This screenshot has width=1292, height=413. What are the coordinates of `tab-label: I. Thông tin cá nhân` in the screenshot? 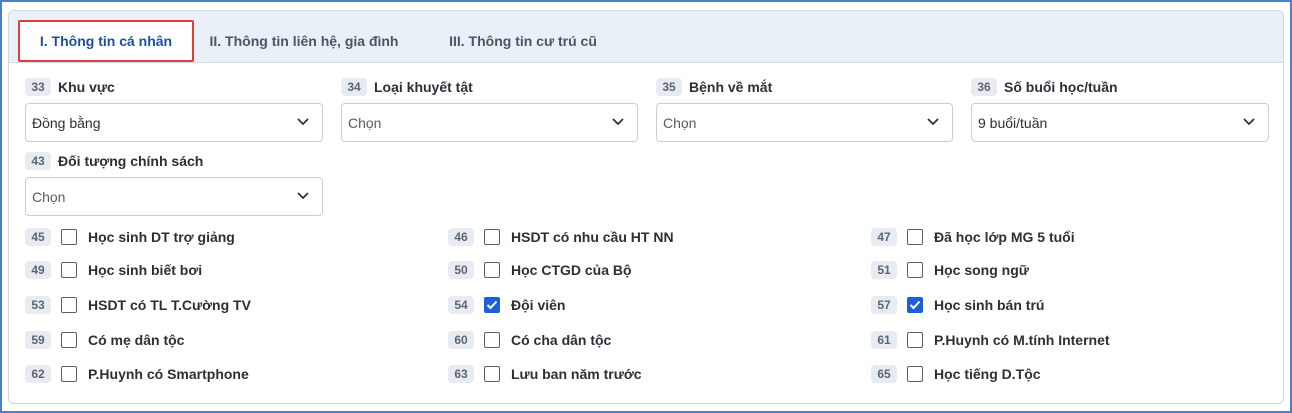 It's located at (106, 41).